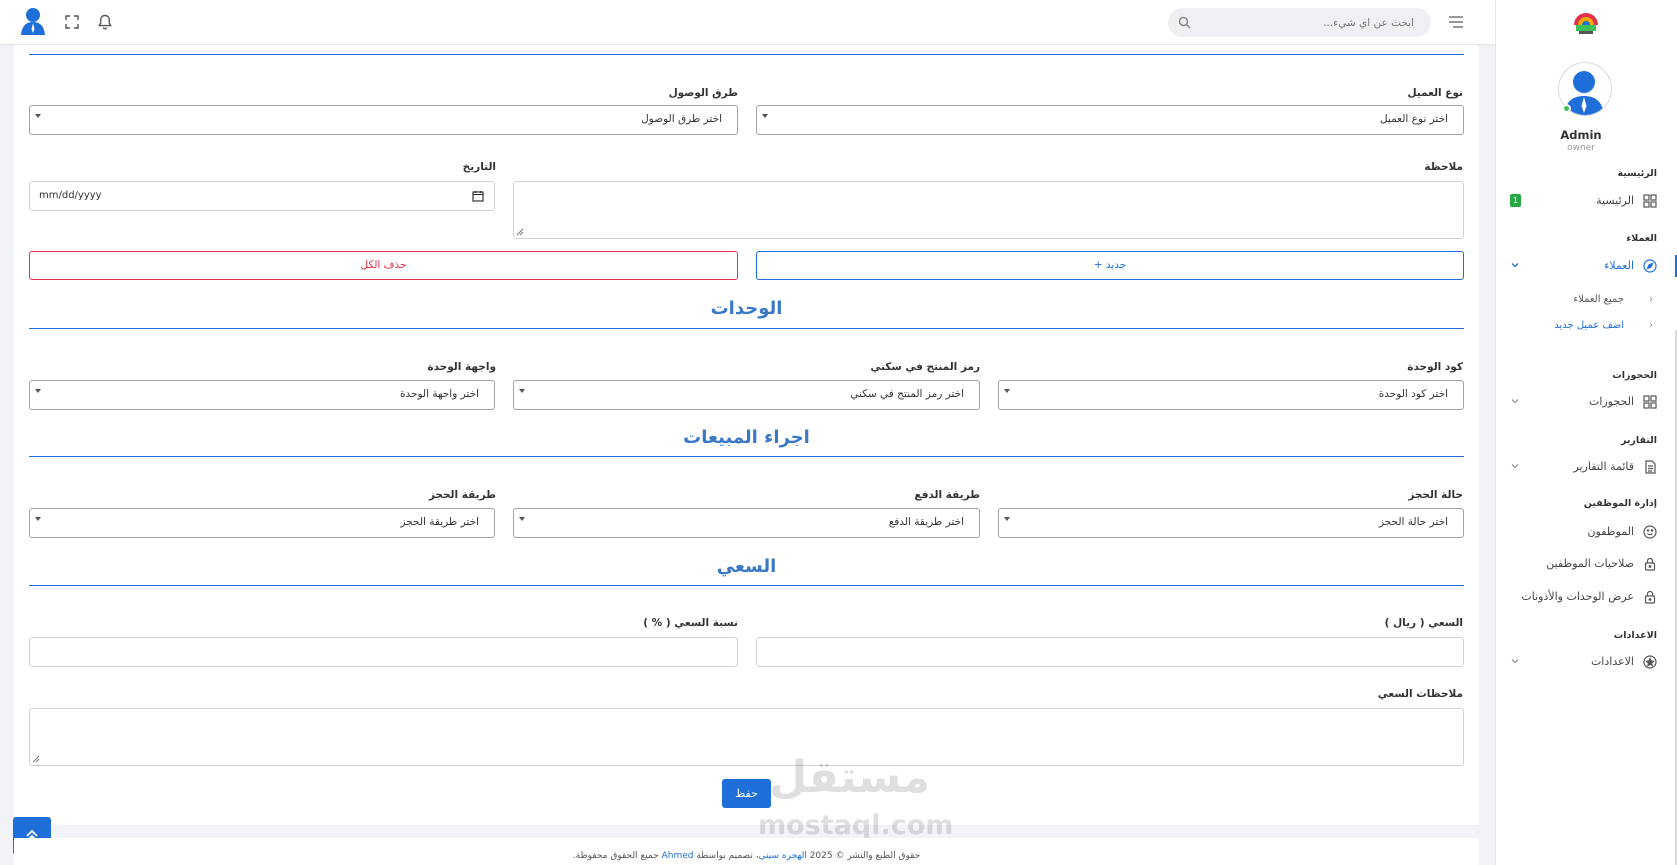  I want to click on sidebar-item-reports-list: قائمة التقارير, so click(1586, 467).